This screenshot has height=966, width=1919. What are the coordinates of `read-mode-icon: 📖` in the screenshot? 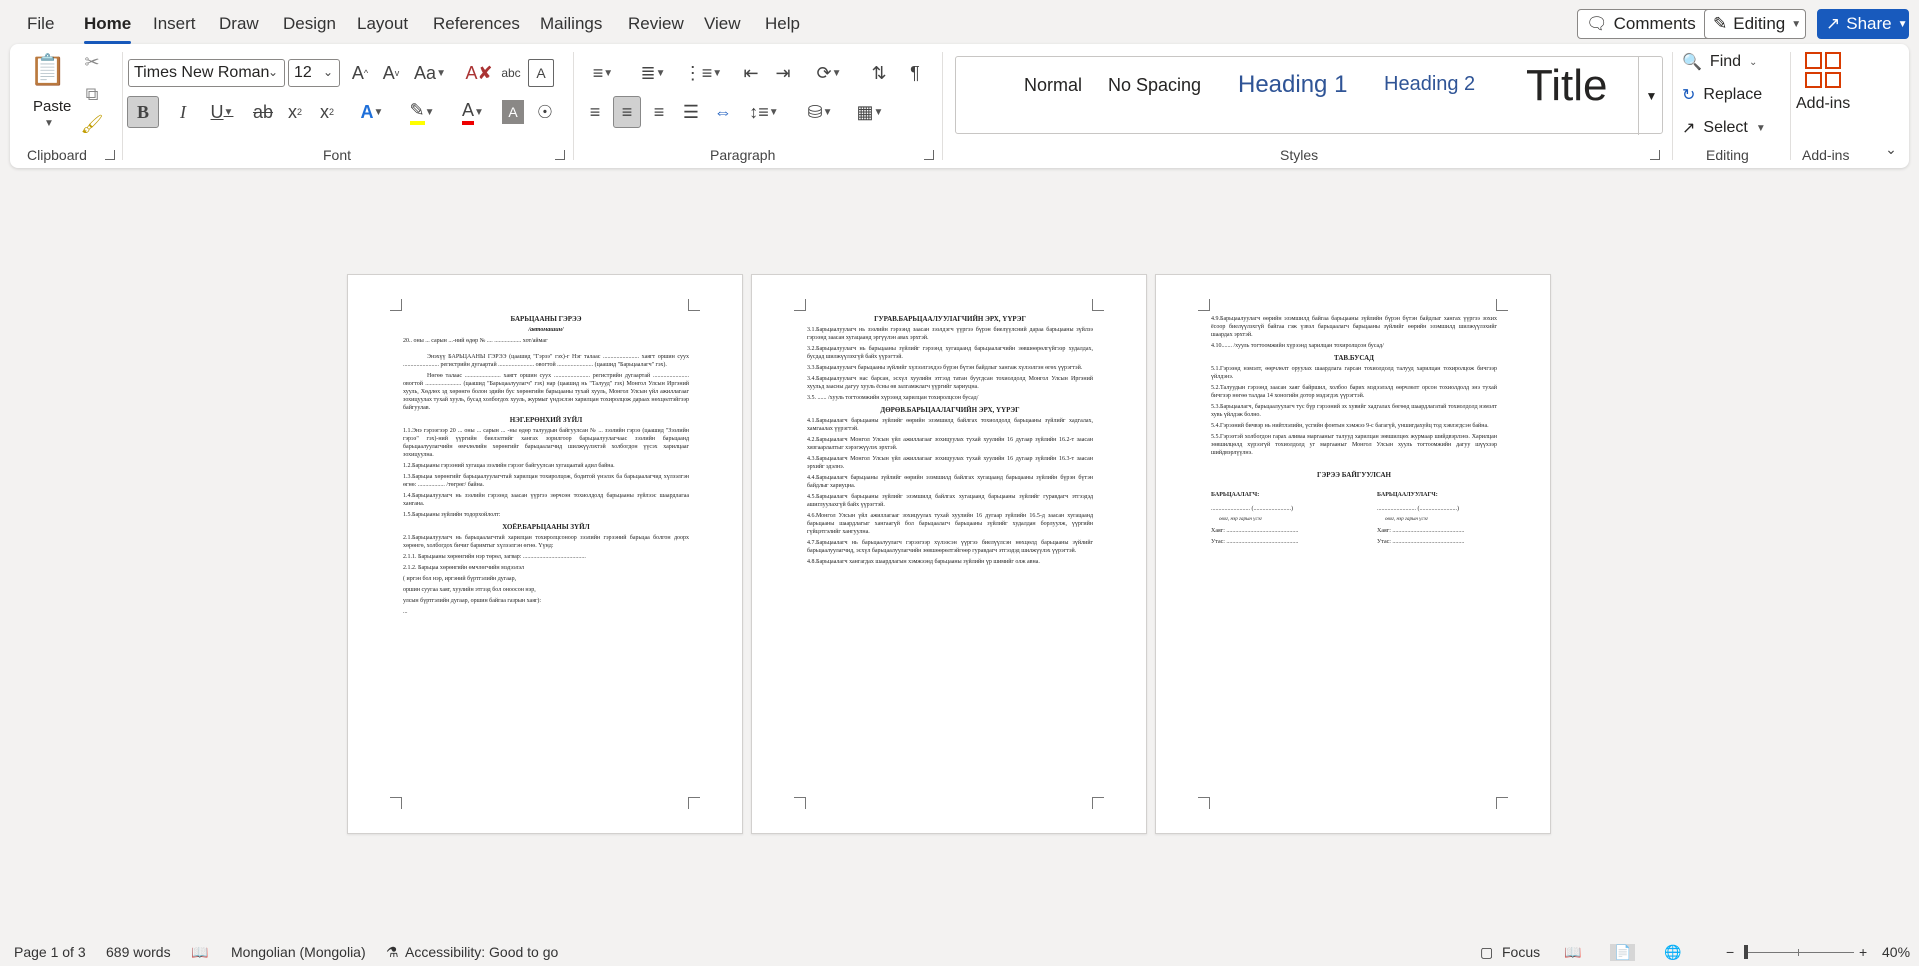 It's located at (1572, 952).